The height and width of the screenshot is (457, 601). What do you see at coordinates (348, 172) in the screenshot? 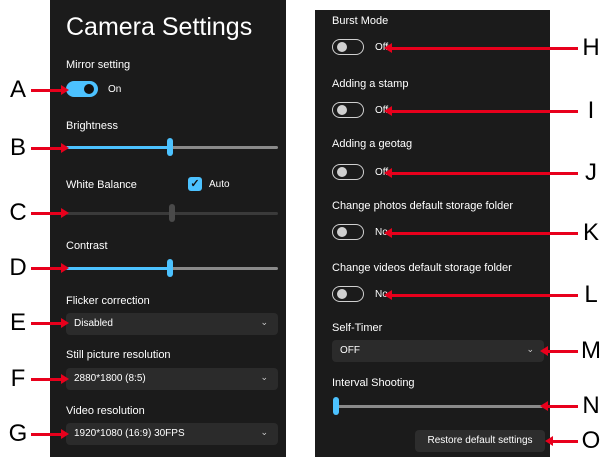
I see `geotag-toggle` at bounding box center [348, 172].